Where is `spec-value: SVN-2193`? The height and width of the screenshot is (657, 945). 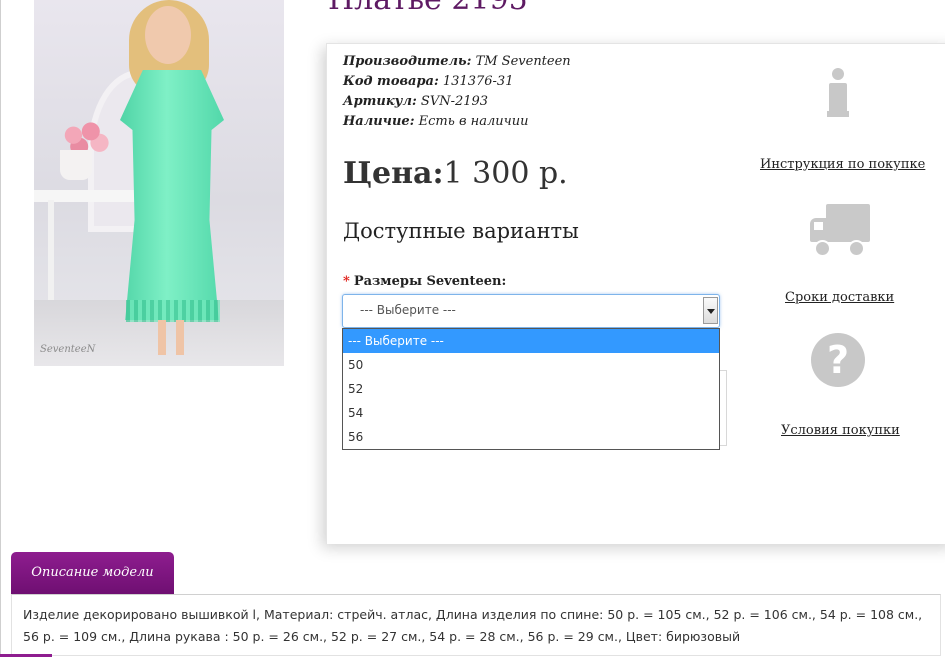
spec-value: SVN-2193 is located at coordinates (454, 101).